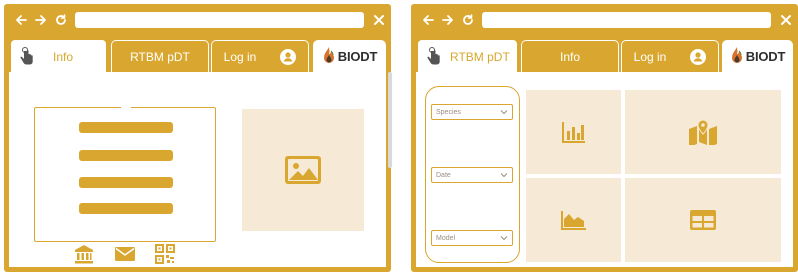 This screenshot has width=798, height=276. I want to click on bar-chart-icon, so click(573, 132).